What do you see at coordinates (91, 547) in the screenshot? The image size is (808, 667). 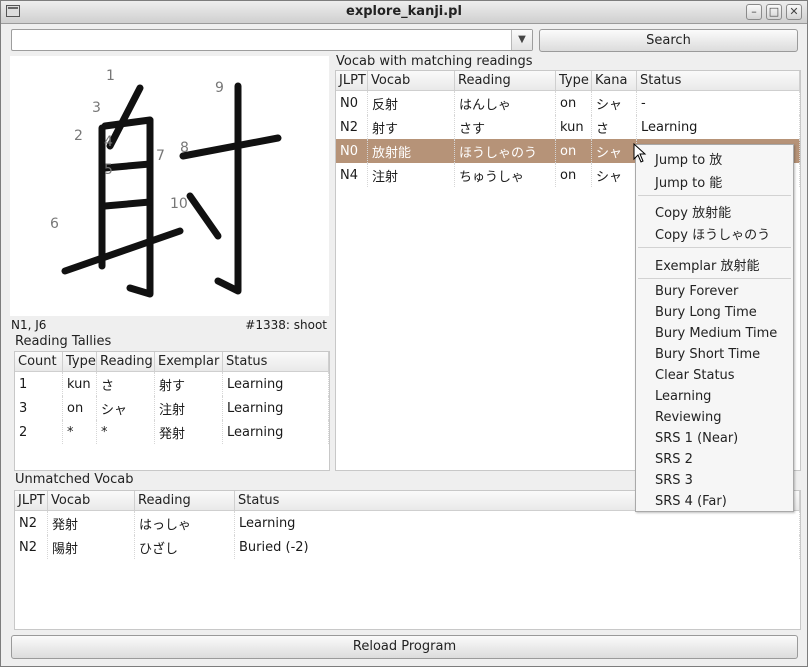 I see `cell: 陽射` at bounding box center [91, 547].